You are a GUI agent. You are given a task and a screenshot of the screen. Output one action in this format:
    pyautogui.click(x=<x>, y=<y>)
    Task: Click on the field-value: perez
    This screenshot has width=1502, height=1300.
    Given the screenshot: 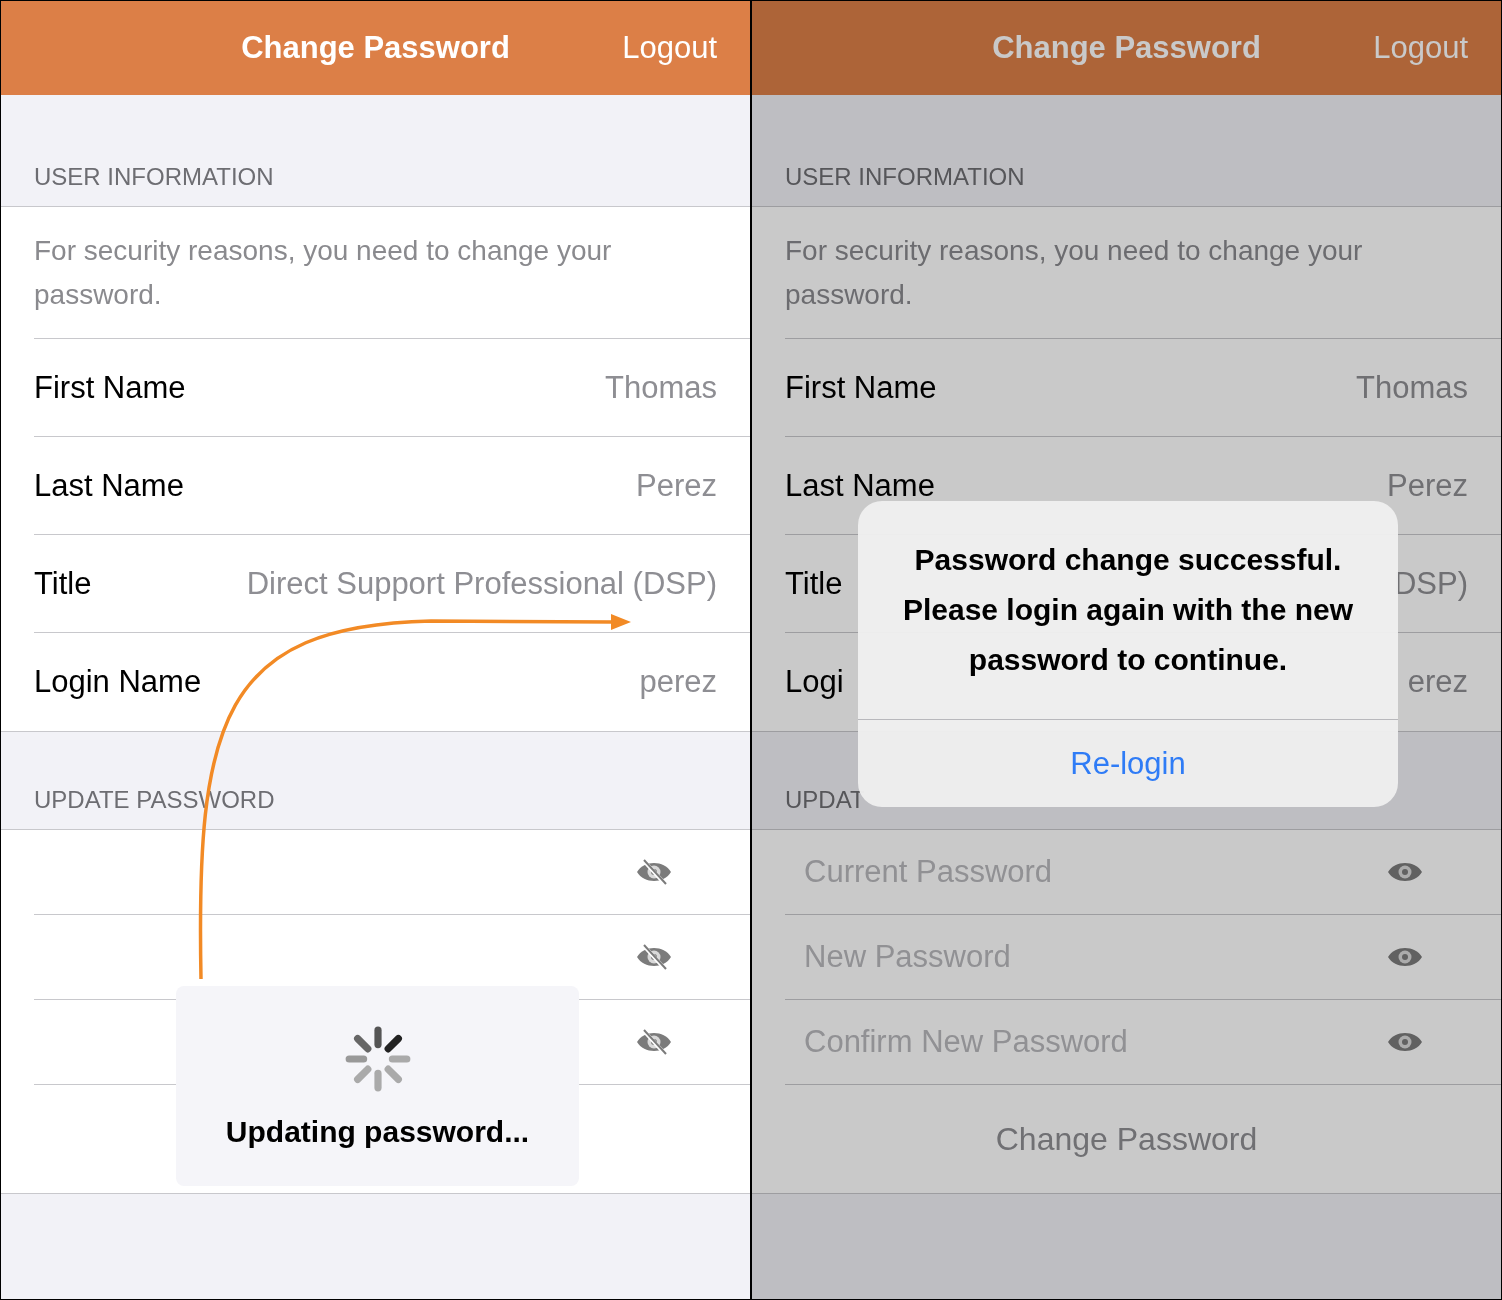 What is the action you would take?
    pyautogui.click(x=678, y=682)
    